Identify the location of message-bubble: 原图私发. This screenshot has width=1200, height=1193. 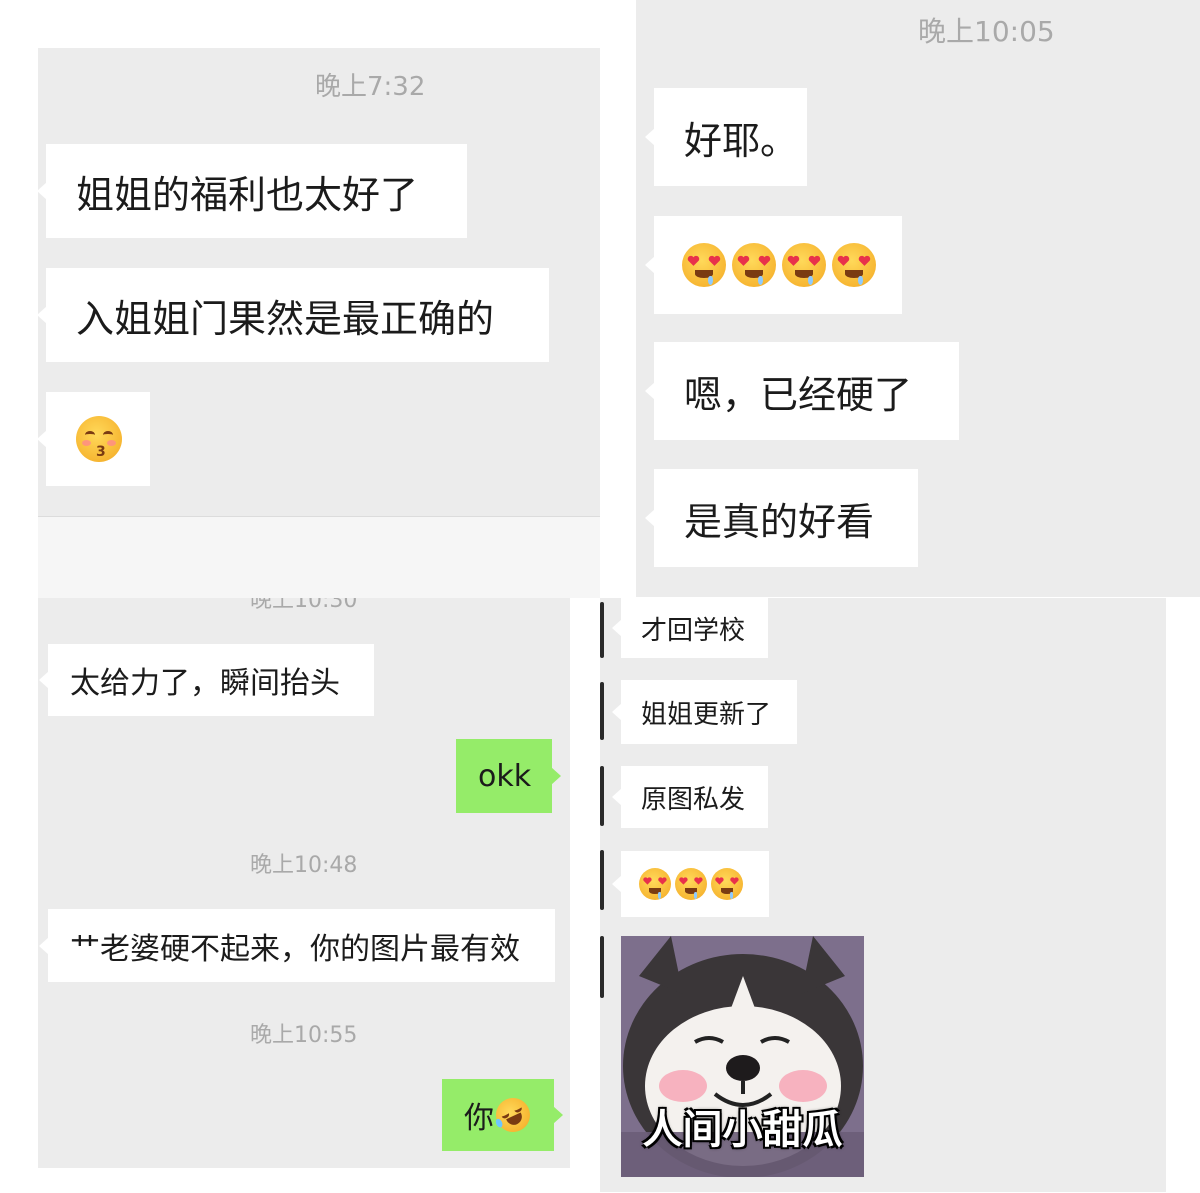
(690, 797).